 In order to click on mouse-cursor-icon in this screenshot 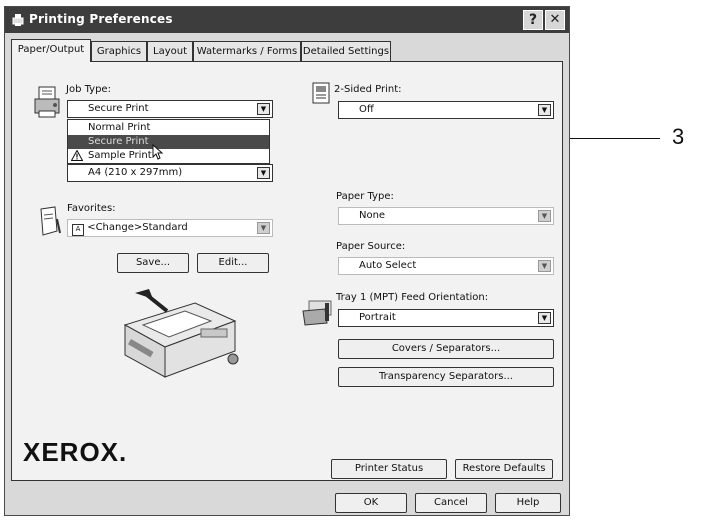, I will do `click(158, 152)`.